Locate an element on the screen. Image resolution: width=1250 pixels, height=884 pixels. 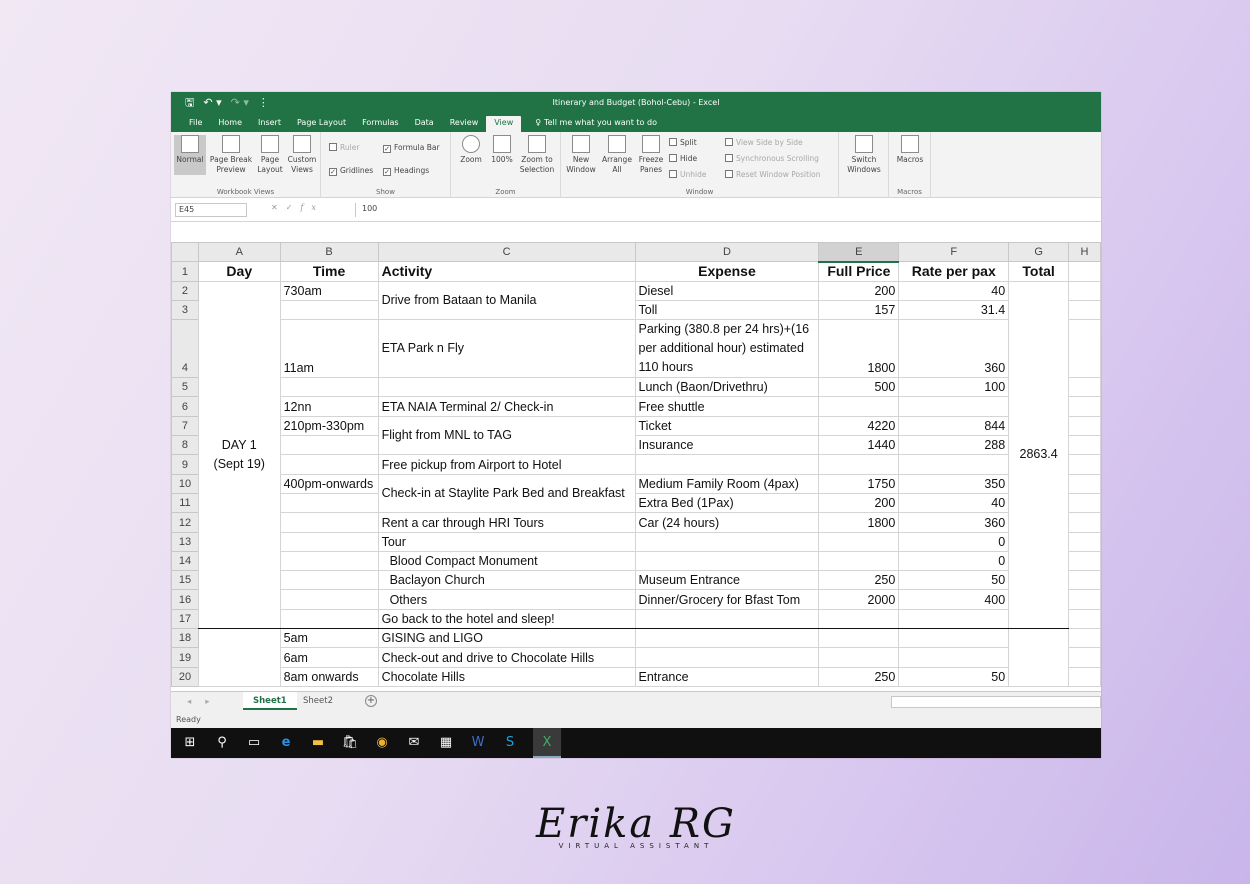
cell: Day is located at coordinates (239, 271).